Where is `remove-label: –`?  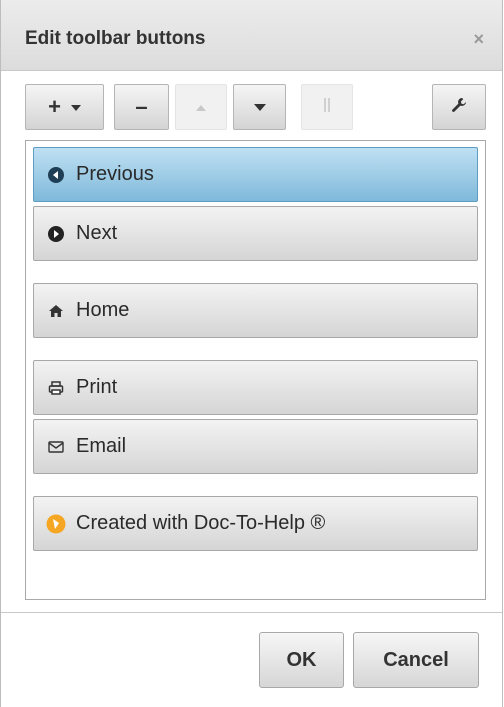
remove-label: – is located at coordinates (141, 106).